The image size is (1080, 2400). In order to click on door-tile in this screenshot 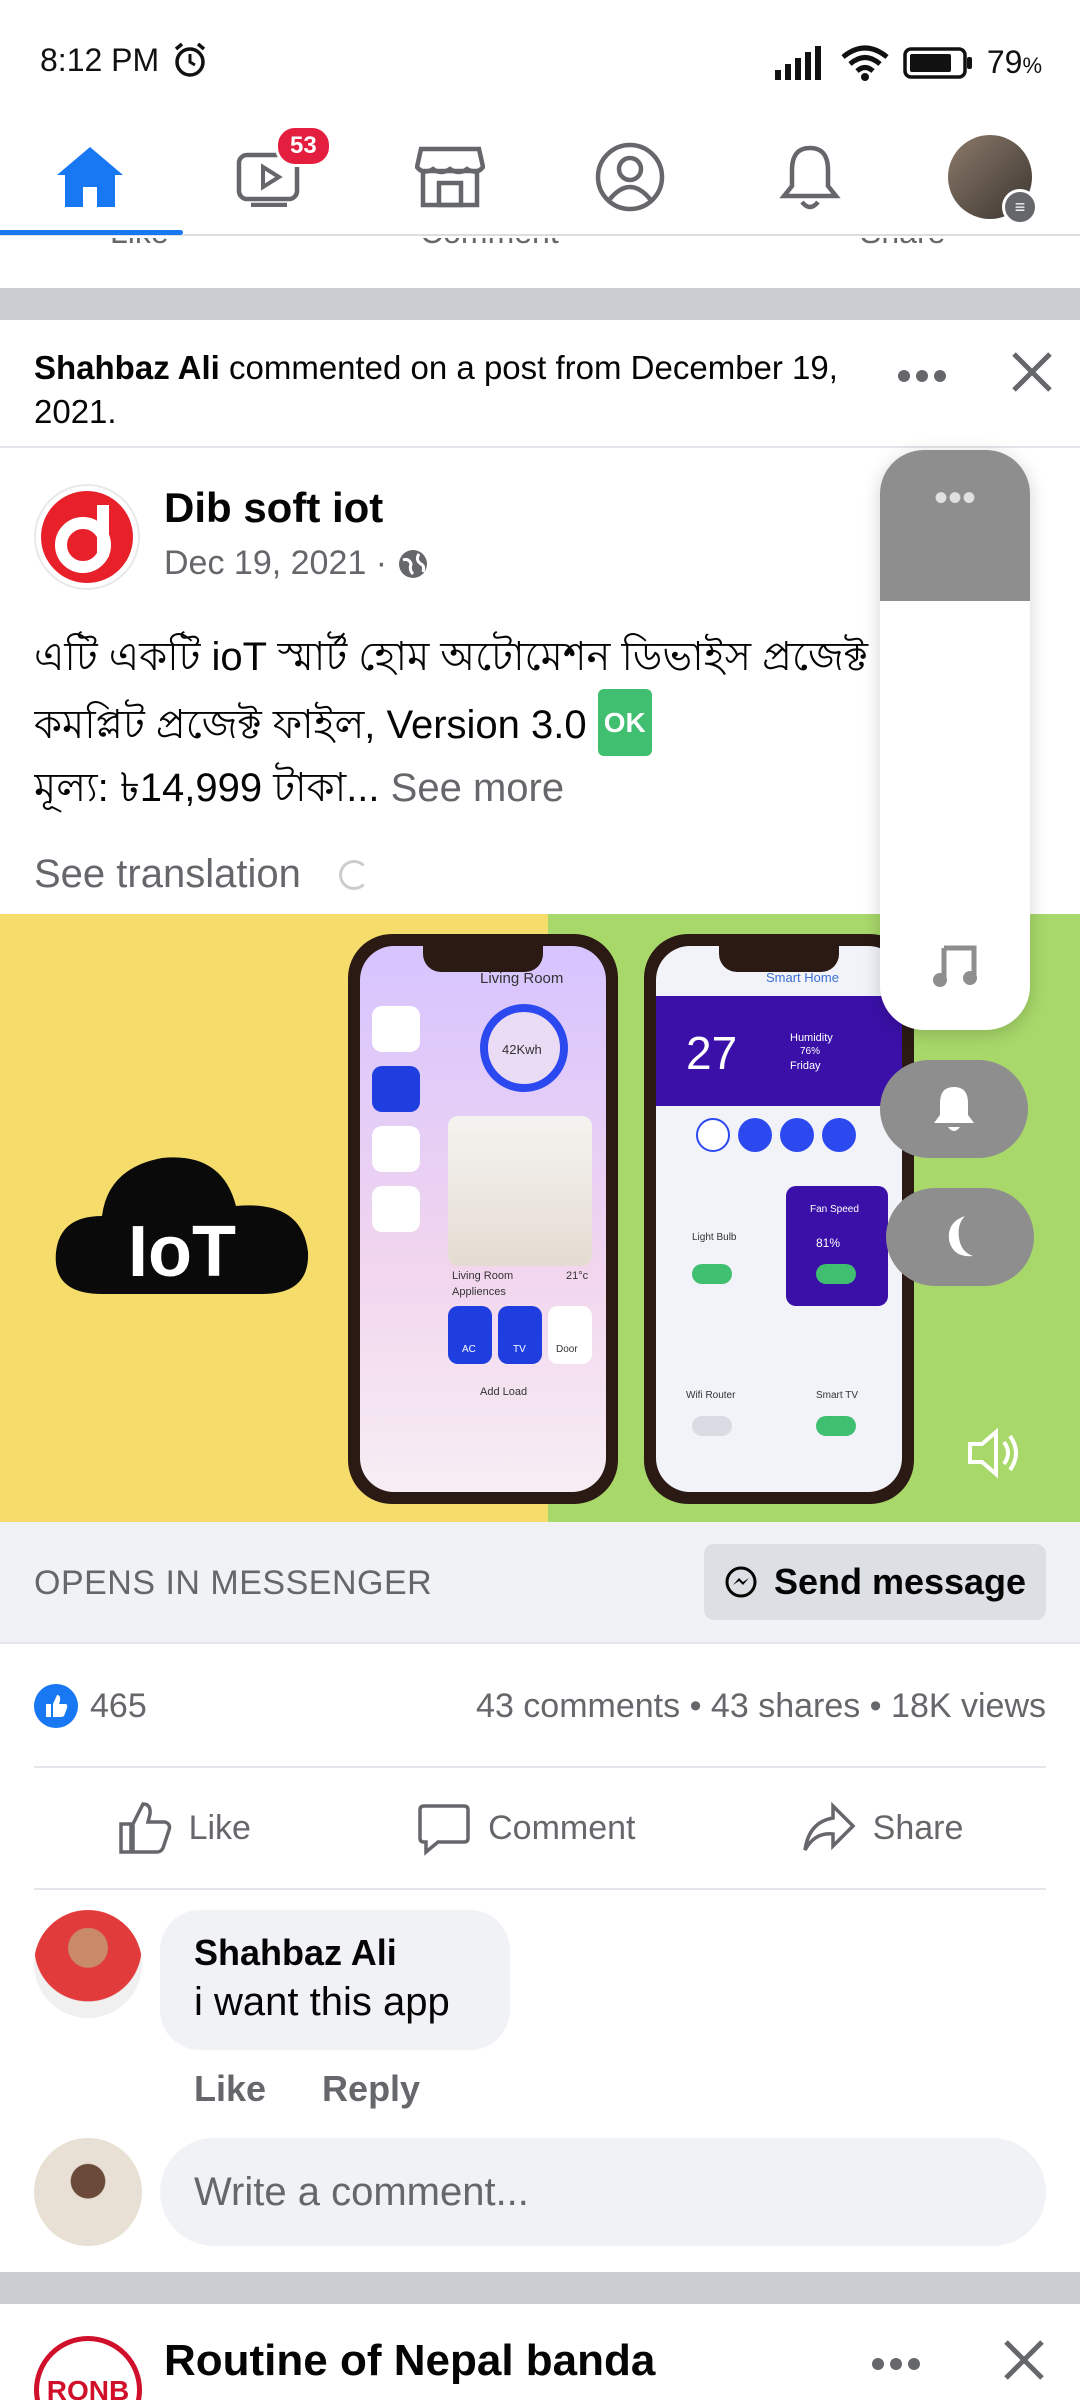, I will do `click(570, 1335)`.